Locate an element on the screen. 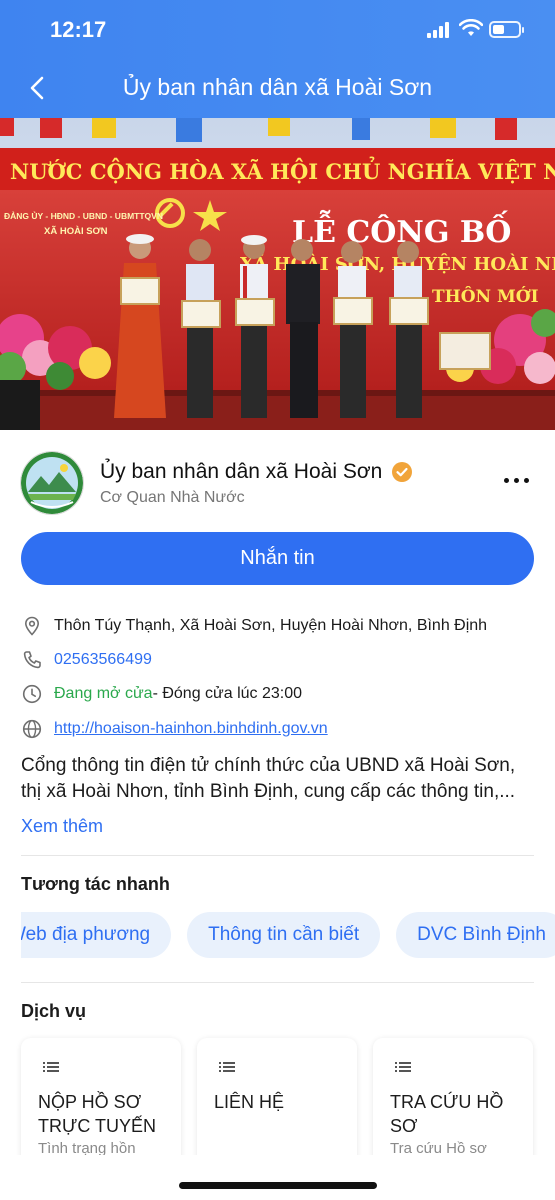  organization-logo-icon is located at coordinates (52, 483).